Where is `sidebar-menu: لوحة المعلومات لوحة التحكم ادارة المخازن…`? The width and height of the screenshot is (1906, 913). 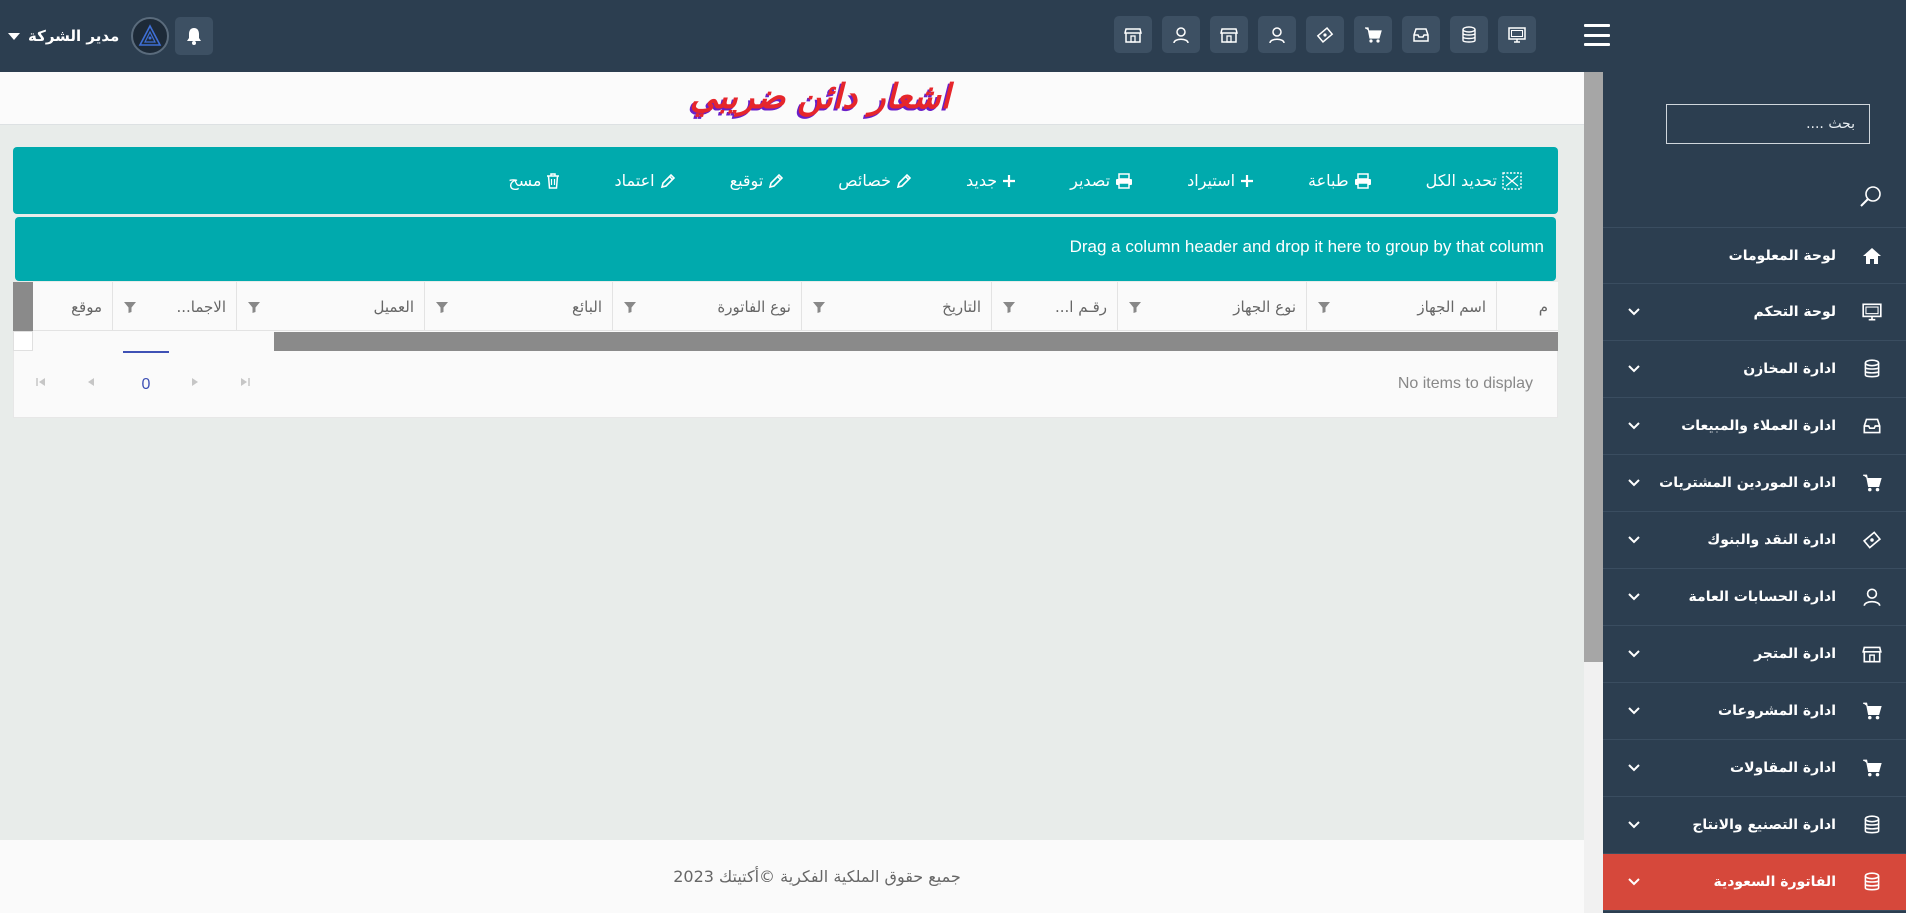
sidebar-menu: لوحة المعلومات لوحة التحكم ادارة المخازن… is located at coordinates (1754, 569).